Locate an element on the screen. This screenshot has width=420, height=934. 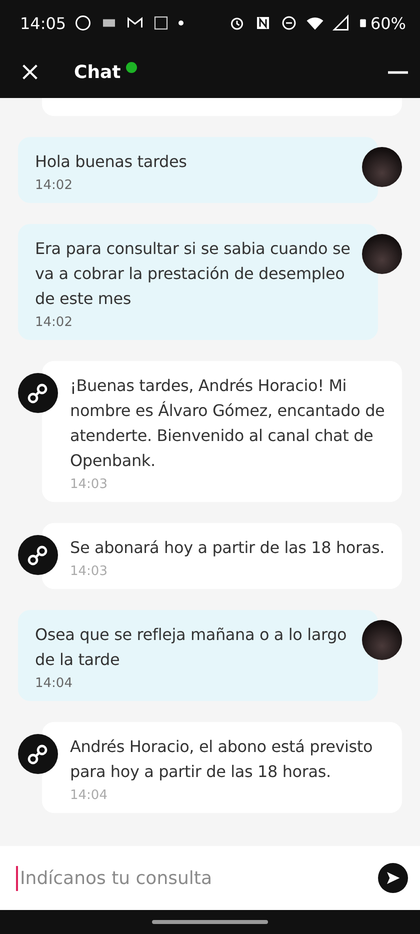
message-field: Indícanos tu consulta is located at coordinates (210, 878).